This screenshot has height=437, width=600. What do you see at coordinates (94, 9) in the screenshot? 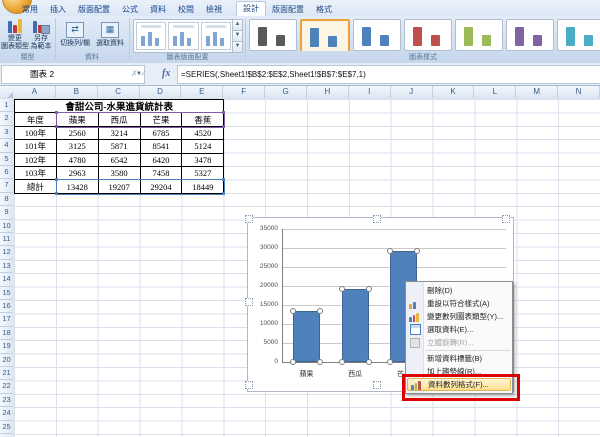
I see `tab-page-layout: 版面配置` at bounding box center [94, 9].